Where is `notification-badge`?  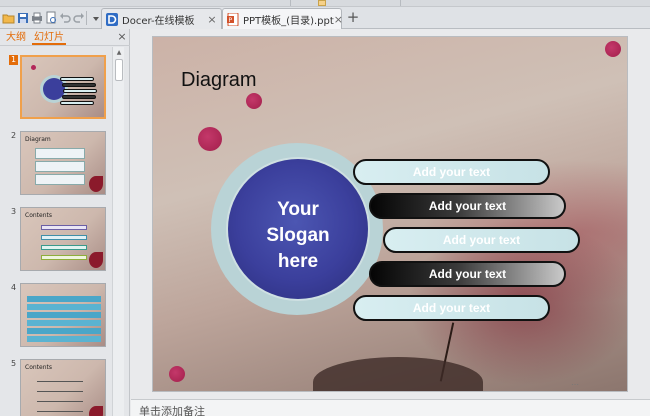 notification-badge is located at coordinates (322, 3).